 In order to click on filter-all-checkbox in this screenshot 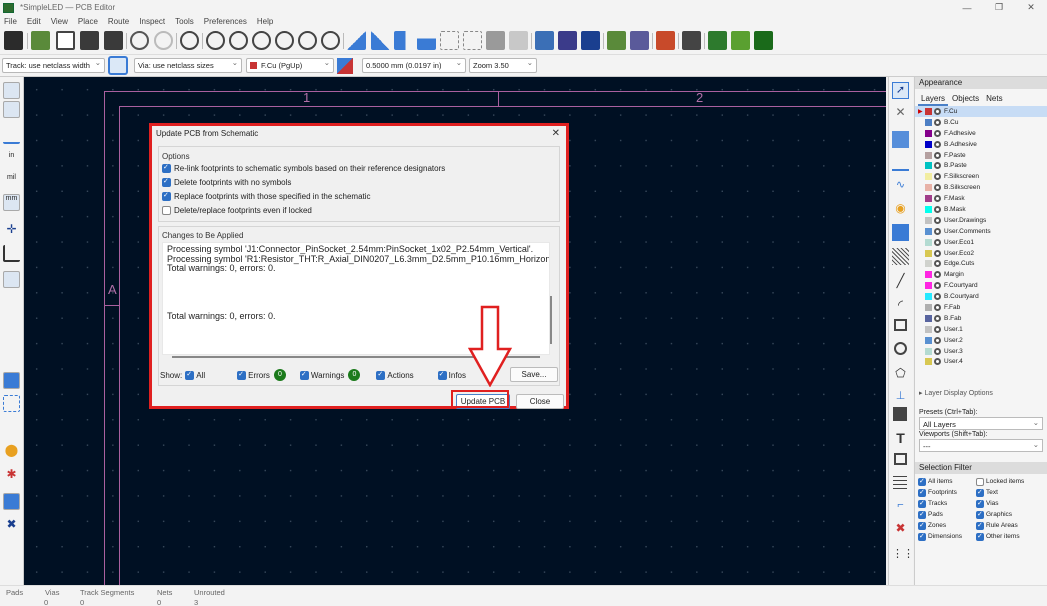, I will do `click(190, 375)`.